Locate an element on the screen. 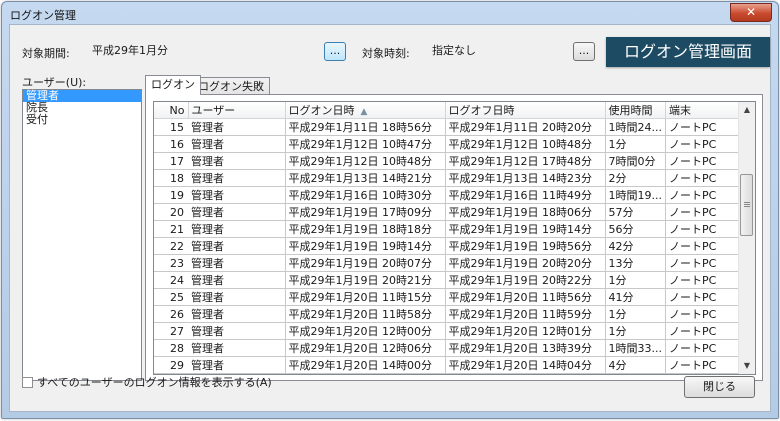 Image resolution: width=780 pixels, height=421 pixels. column-header-user: ユーザー is located at coordinates (237, 110).